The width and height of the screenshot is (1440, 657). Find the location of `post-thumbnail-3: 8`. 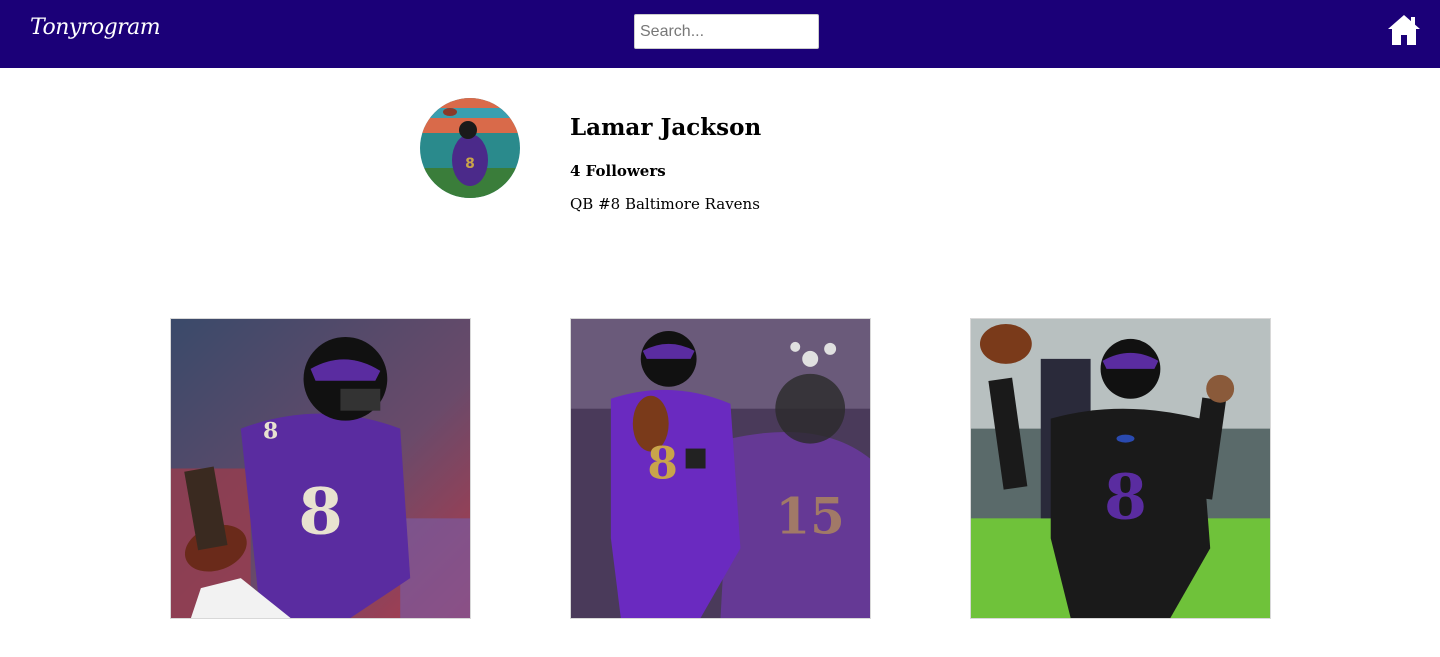

post-thumbnail-3: 8 is located at coordinates (1120, 468).